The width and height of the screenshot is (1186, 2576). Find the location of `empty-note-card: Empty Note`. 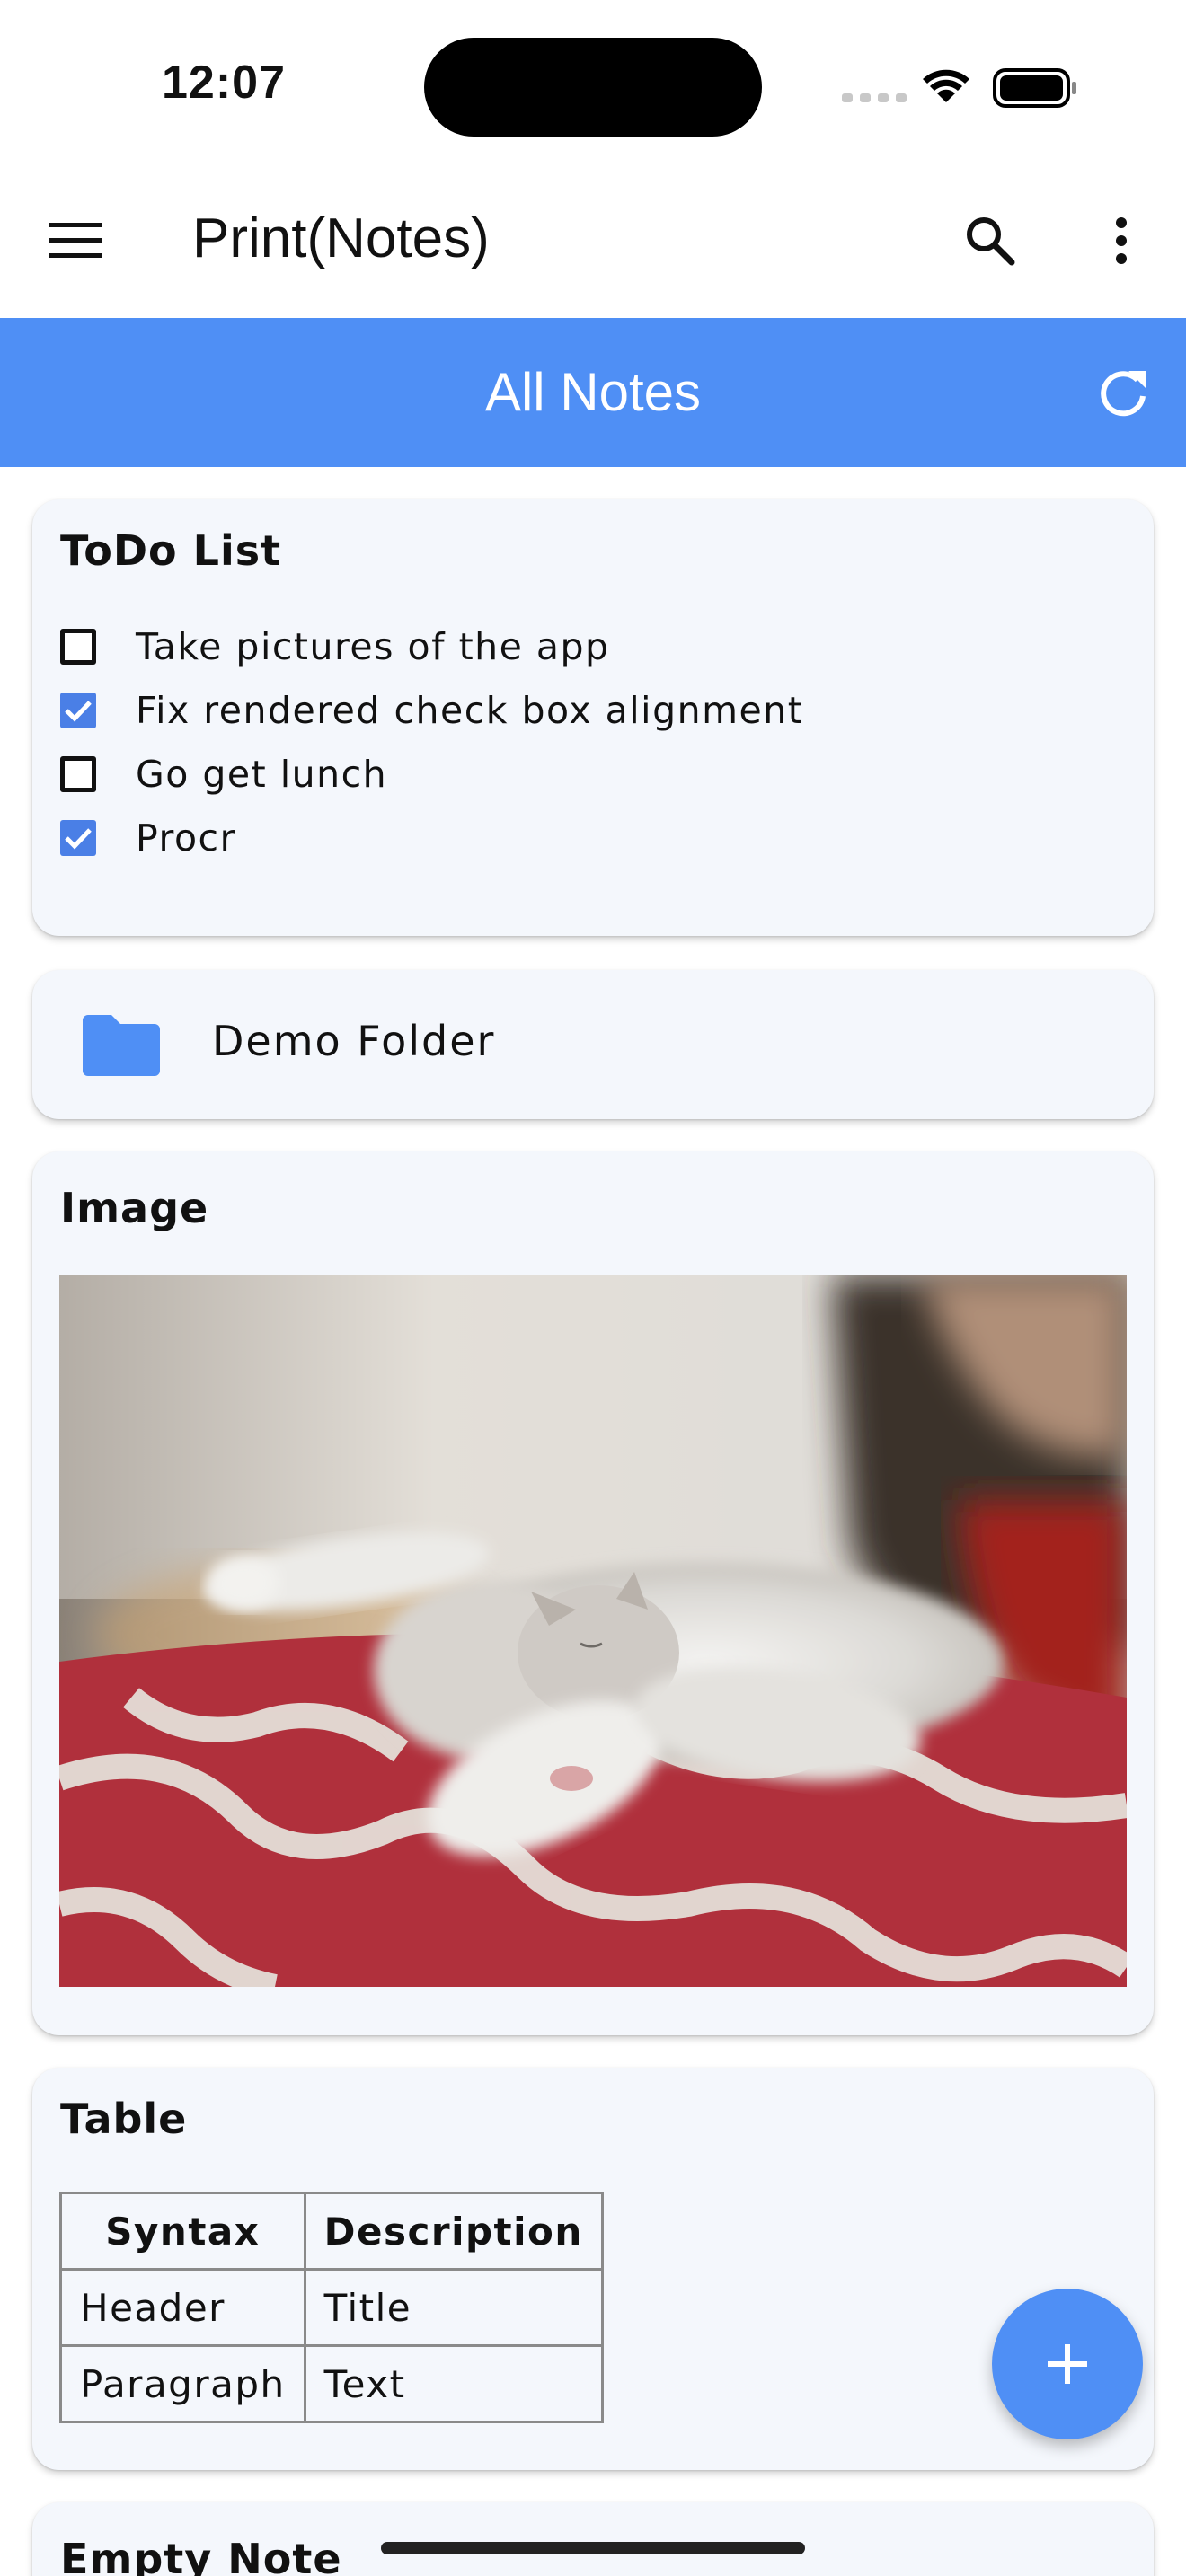

empty-note-card: Empty Note is located at coordinates (593, 2539).